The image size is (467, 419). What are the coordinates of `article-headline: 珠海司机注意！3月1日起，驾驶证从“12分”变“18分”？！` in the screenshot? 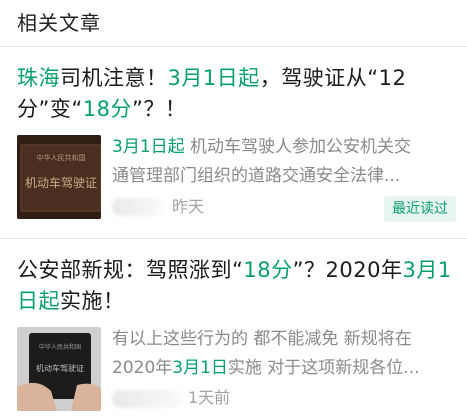 It's located at (237, 94).